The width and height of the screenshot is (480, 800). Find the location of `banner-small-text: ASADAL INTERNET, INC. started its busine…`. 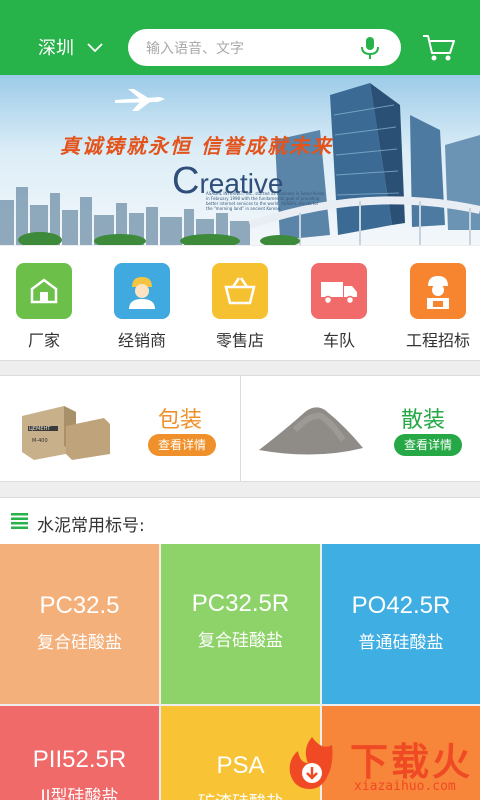

banner-small-text: ASADAL INTERNET, INC. started its busine… is located at coordinates (265, 201).